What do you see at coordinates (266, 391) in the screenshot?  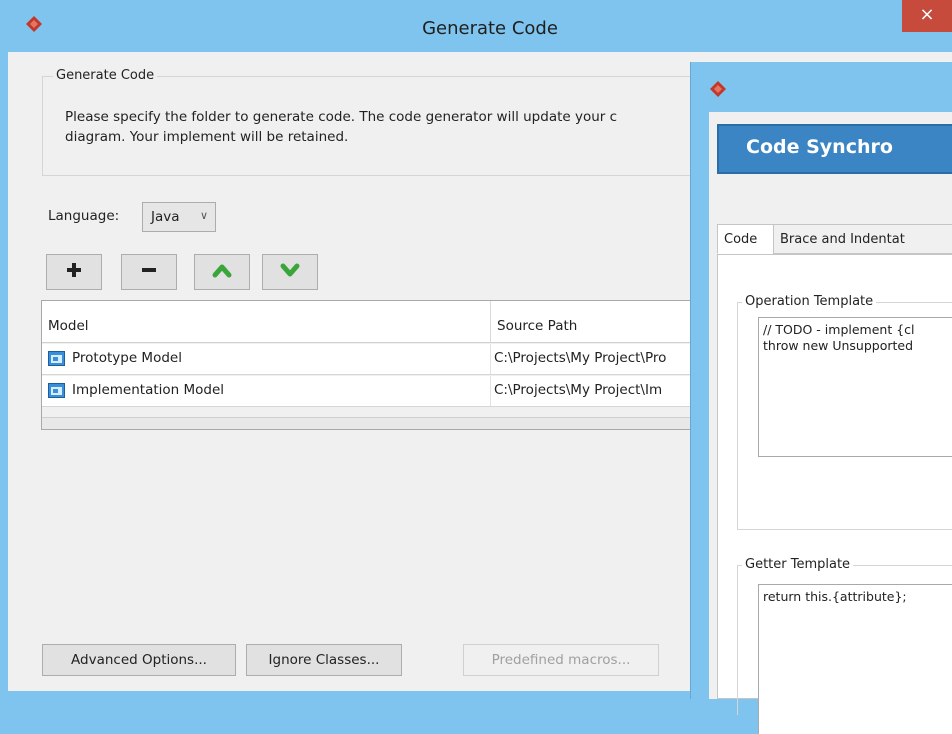 I see `model-cell: Implementation Model` at bounding box center [266, 391].